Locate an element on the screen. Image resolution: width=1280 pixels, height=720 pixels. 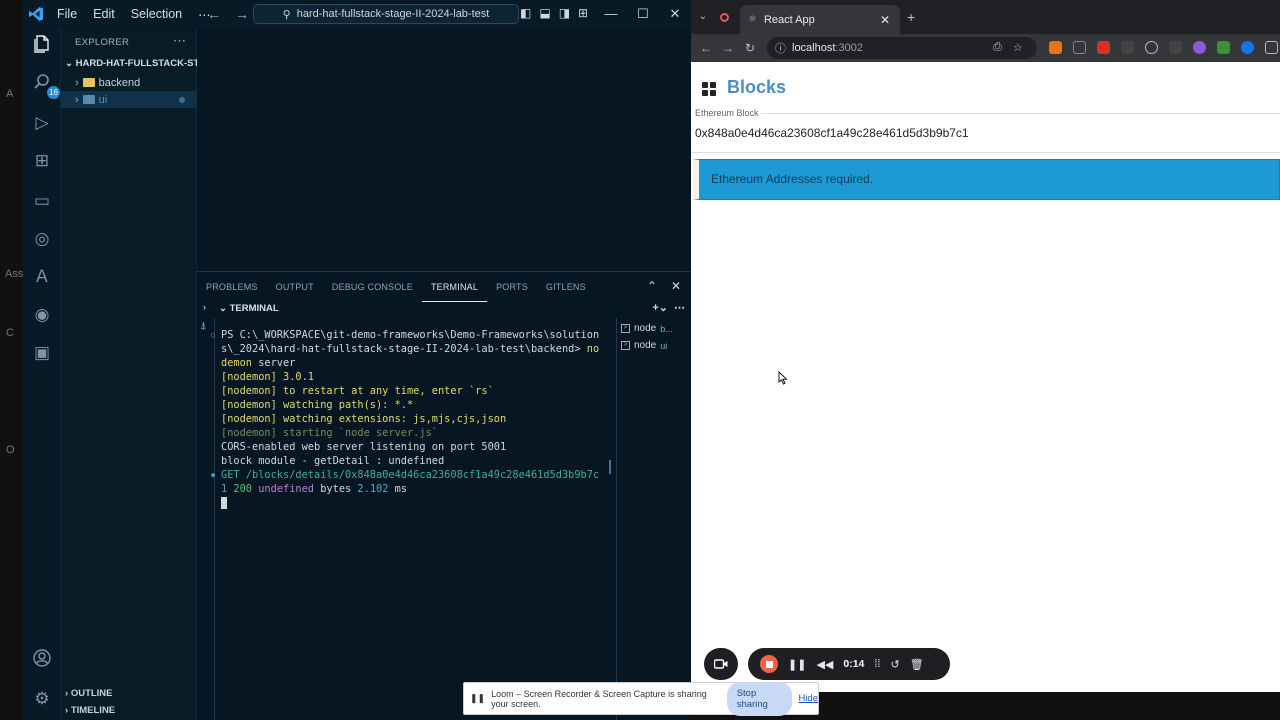
extensions-icon: ⊞ is located at coordinates (42, 161).